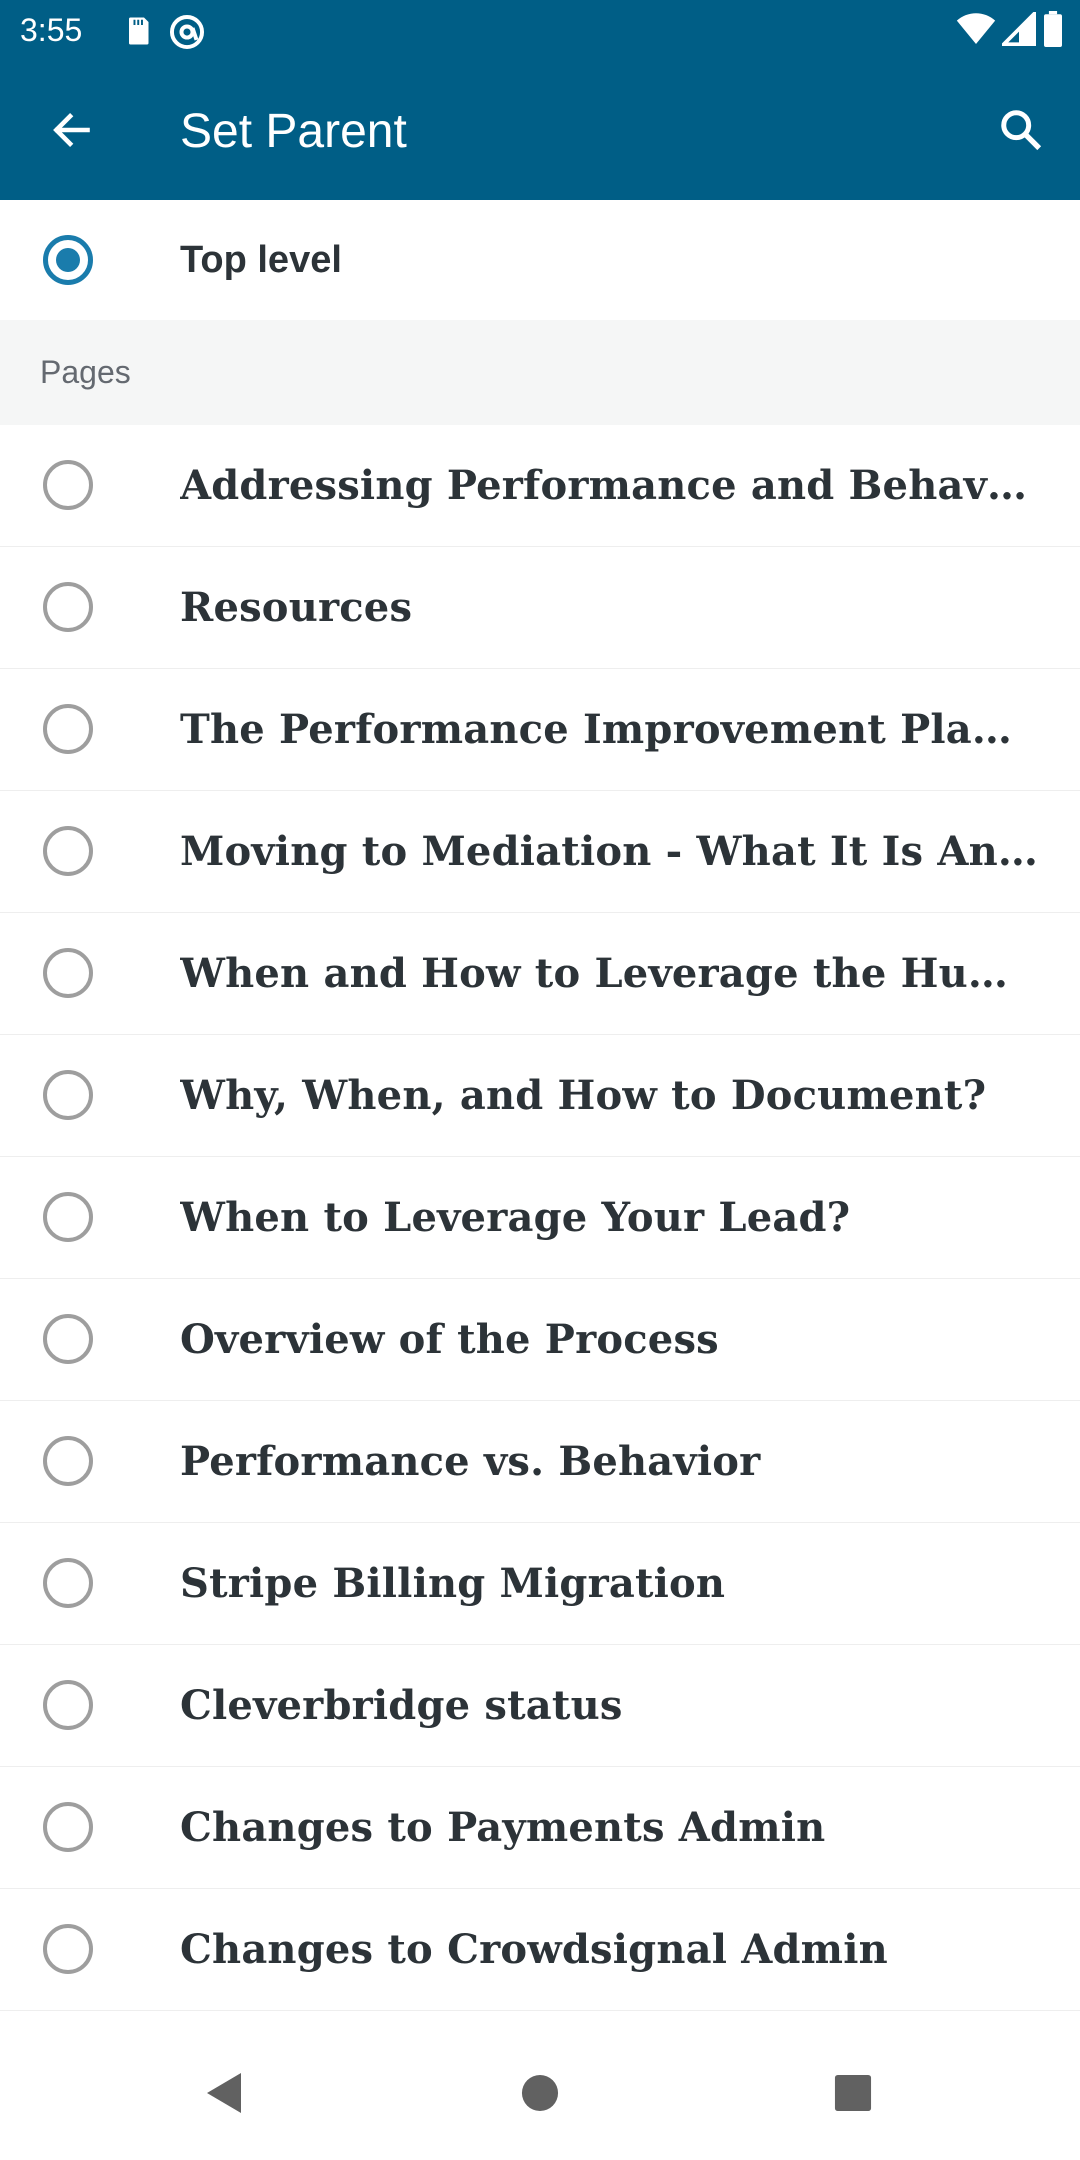  I want to click on nav-back-button, so click(225, 2095).